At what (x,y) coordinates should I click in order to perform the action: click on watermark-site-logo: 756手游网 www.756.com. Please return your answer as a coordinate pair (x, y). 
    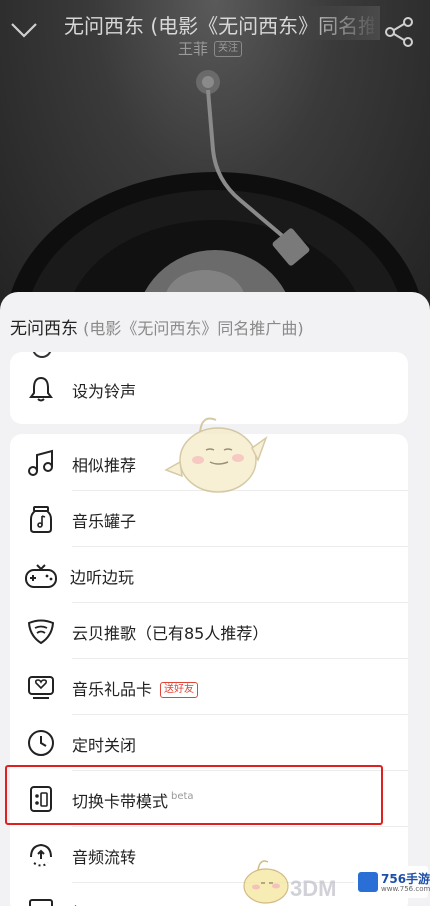
    Looking at the image, I should click on (392, 882).